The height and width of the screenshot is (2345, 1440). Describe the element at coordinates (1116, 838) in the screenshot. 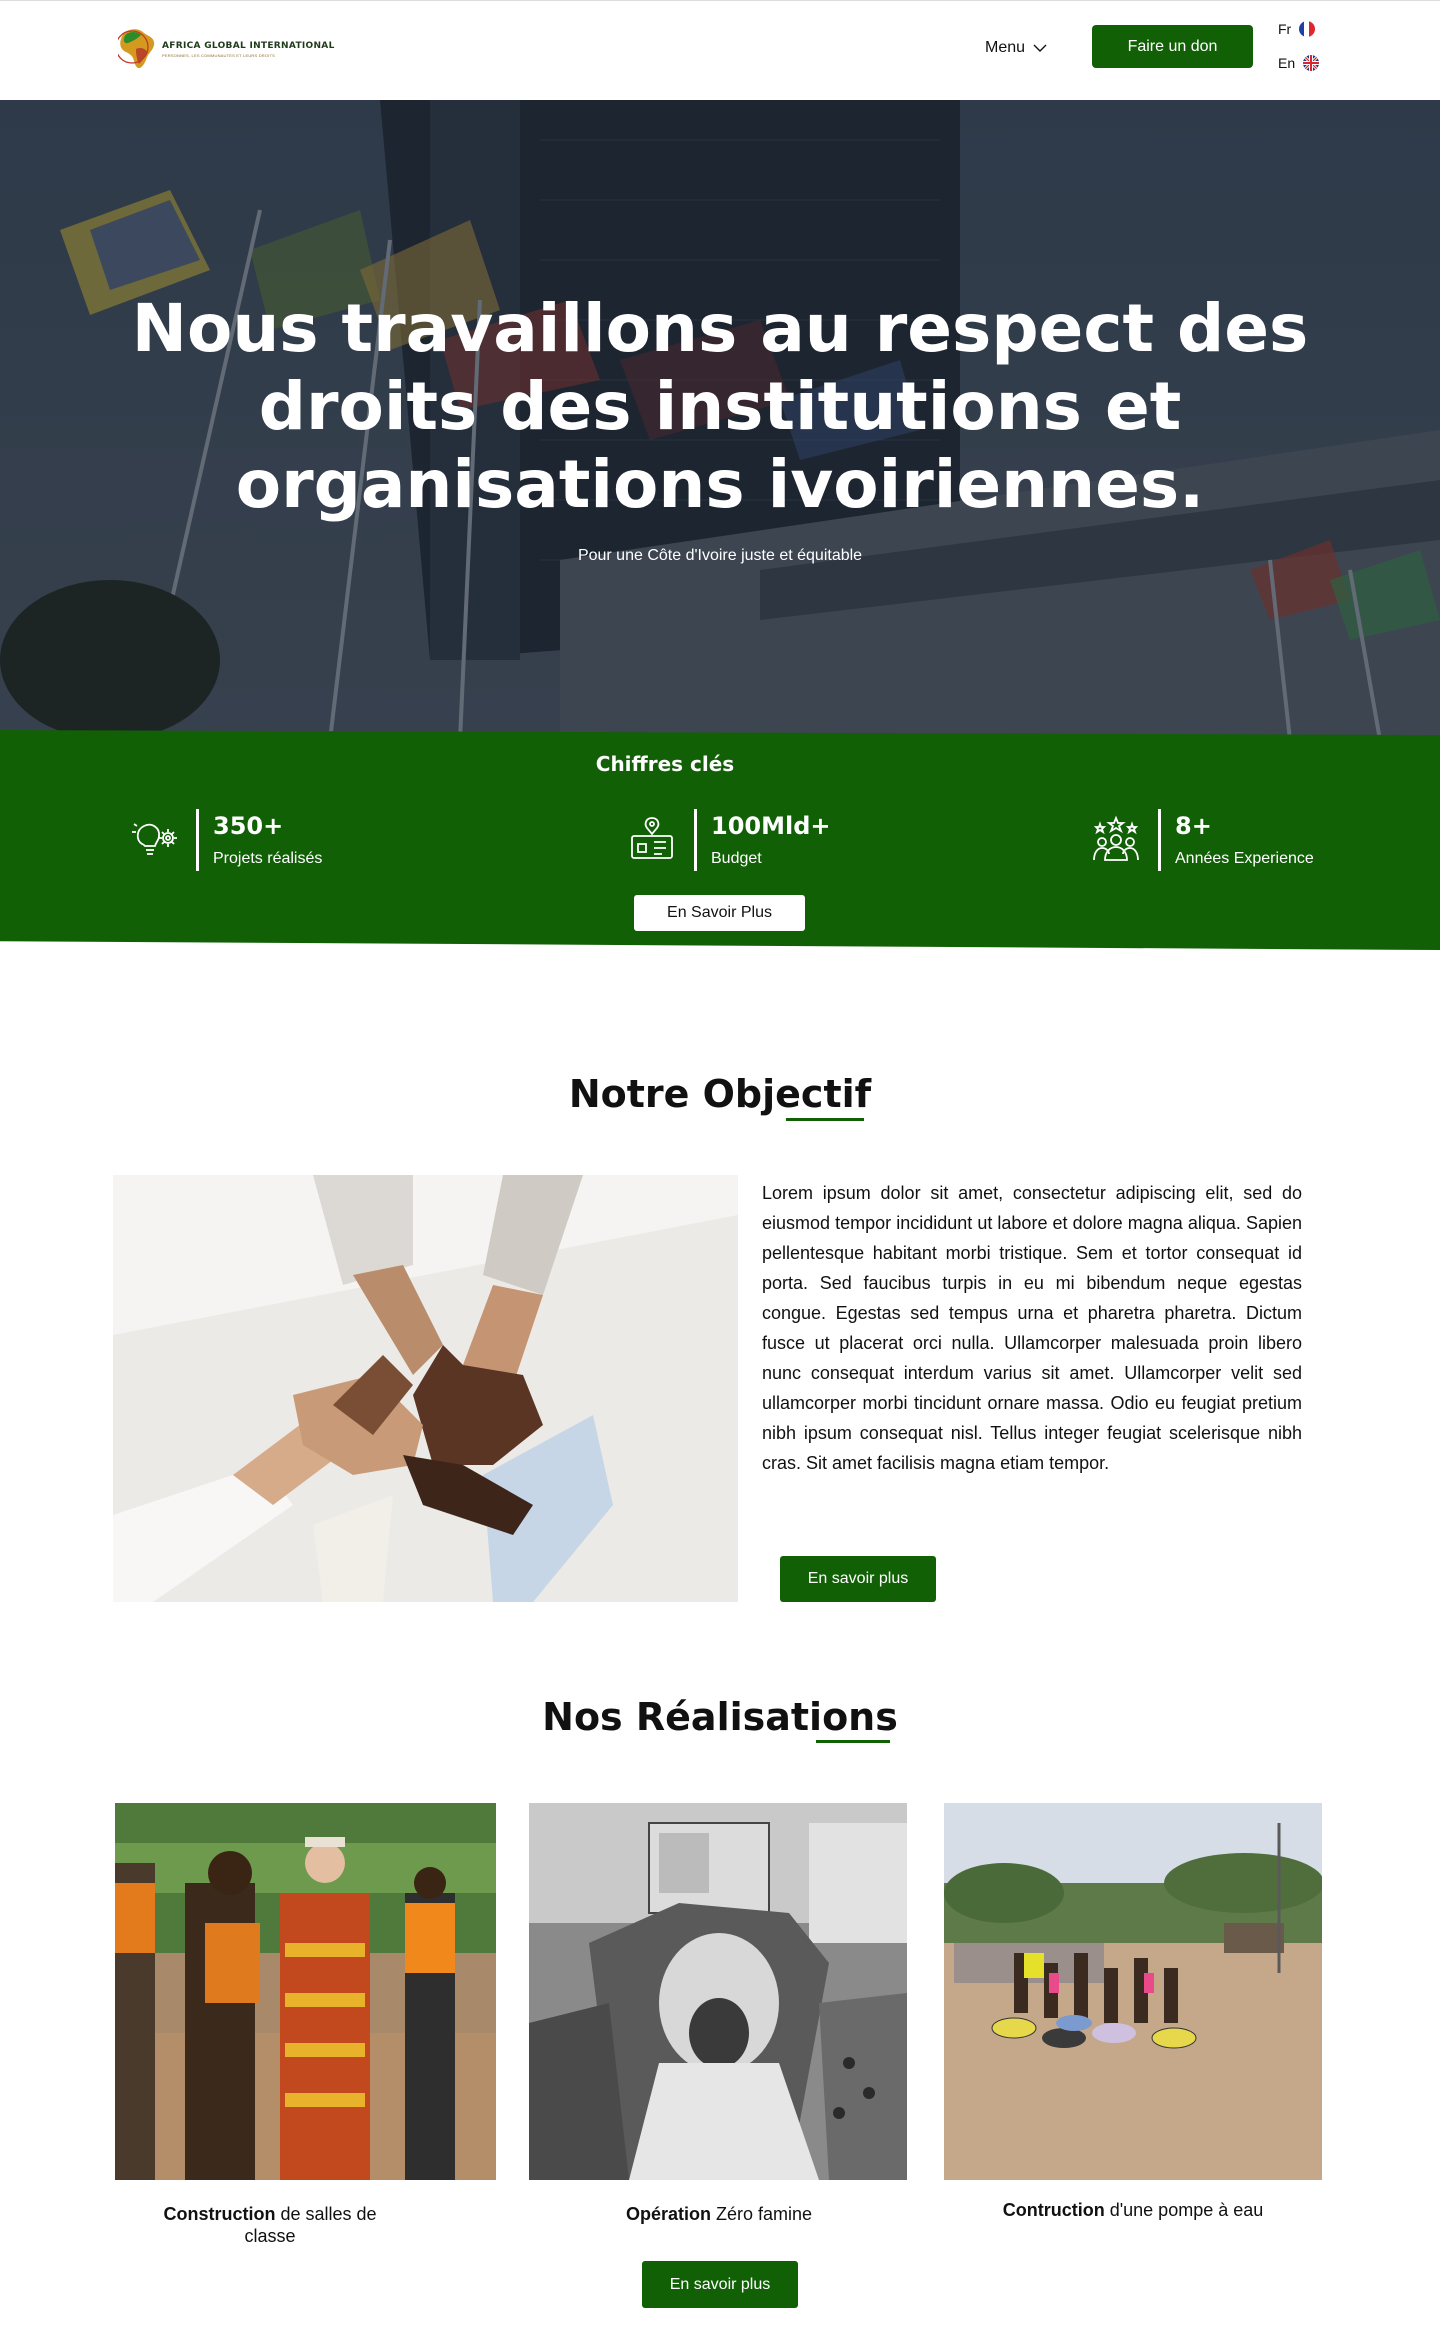

I see `team-stars-icon` at that location.